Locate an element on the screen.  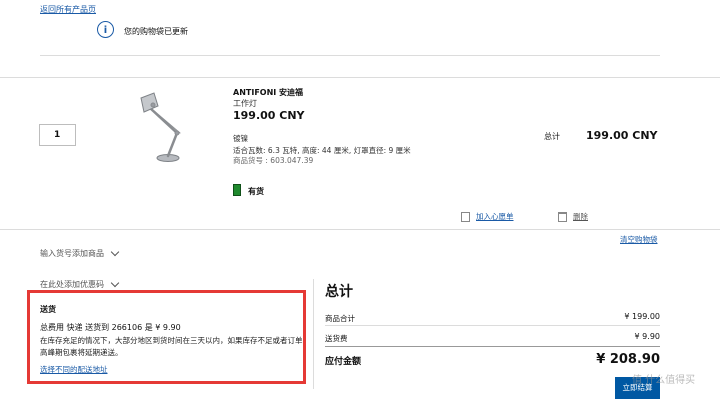
delete-label: 删除 is located at coordinates (580, 216).